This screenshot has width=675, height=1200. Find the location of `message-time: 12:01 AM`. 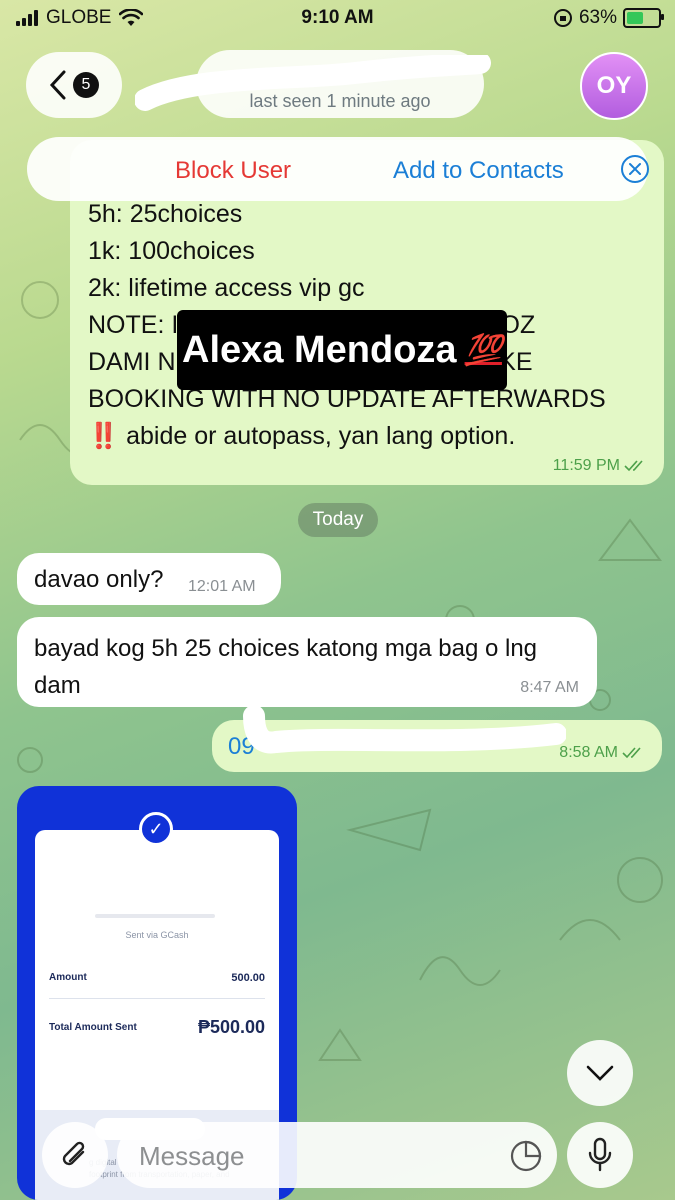

message-time: 12:01 AM is located at coordinates (222, 586).